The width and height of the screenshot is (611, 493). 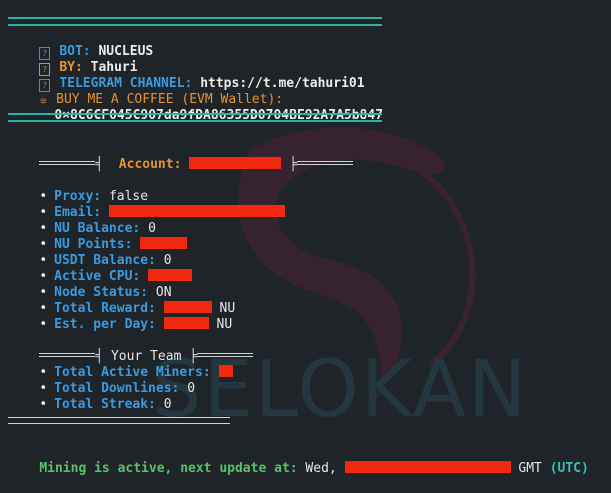 What do you see at coordinates (195, 21) in the screenshot?
I see `top-divider` at bounding box center [195, 21].